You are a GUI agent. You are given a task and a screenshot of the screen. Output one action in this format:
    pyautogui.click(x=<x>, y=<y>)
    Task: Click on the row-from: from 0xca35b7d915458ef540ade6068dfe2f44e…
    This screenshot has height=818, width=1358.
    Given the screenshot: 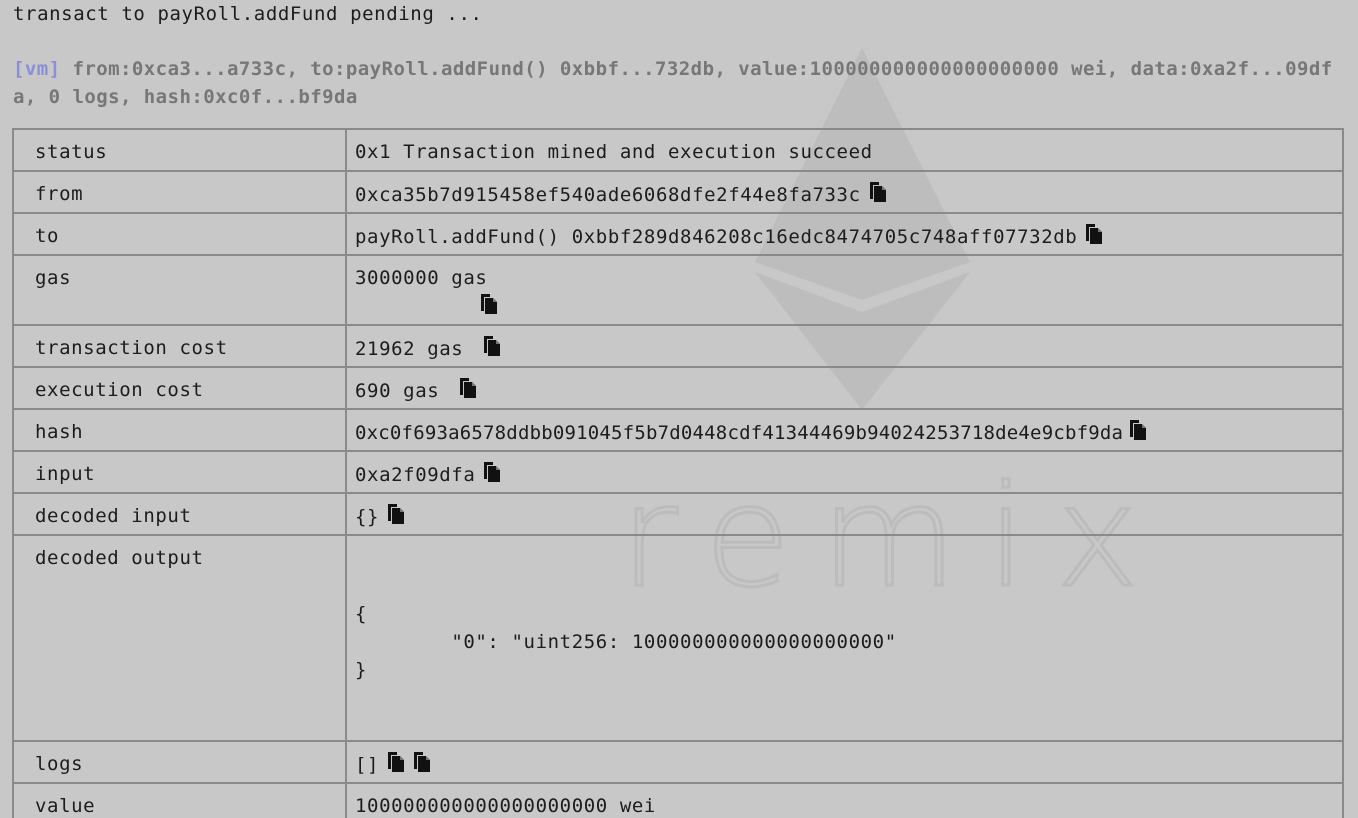 What is the action you would take?
    pyautogui.click(x=678, y=192)
    